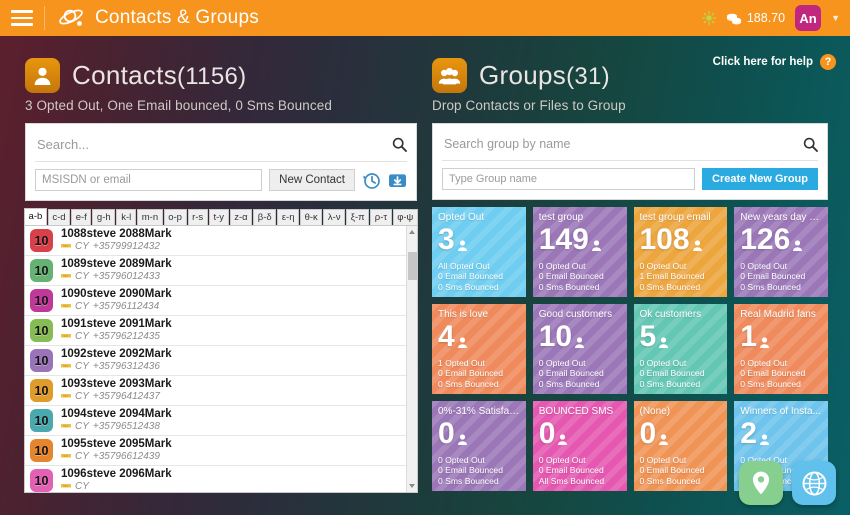 This screenshot has height=515, width=850. Describe the element at coordinates (405, 217) in the screenshot. I see `alpha-tab-φ-ψ: φ-ψ` at that location.